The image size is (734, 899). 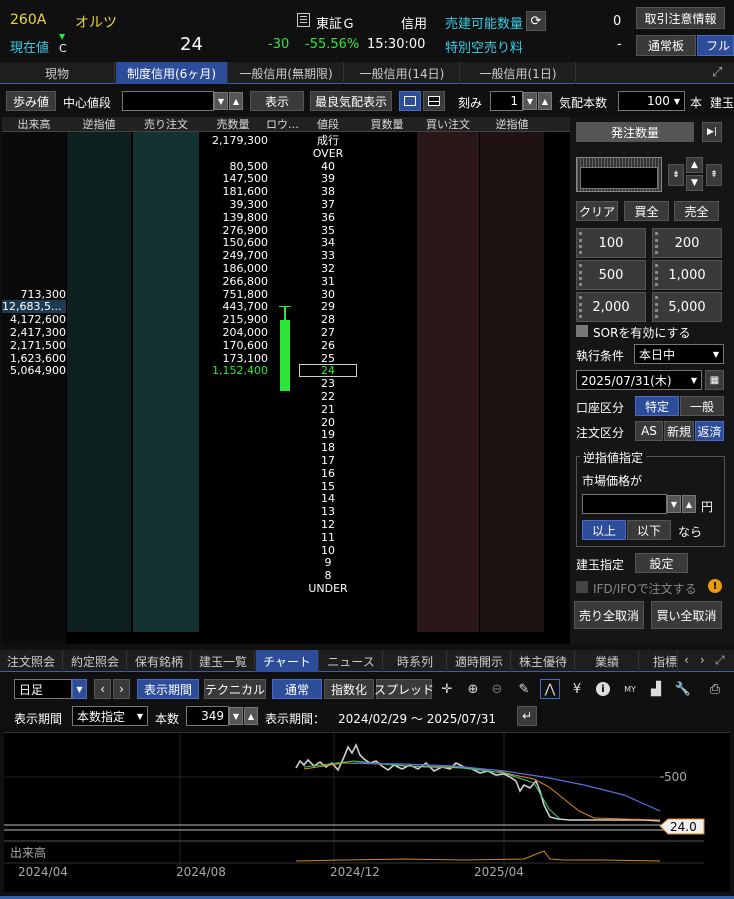 What do you see at coordinates (235, 689) in the screenshot?
I see `technical-button: テクニカル` at bounding box center [235, 689].